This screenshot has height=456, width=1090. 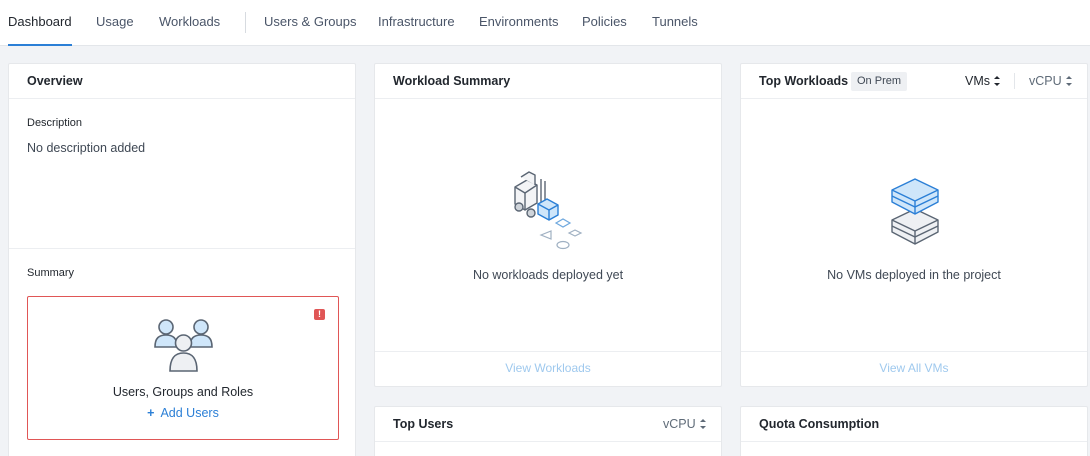 I want to click on add-users-link: + Add Users, so click(x=183, y=413).